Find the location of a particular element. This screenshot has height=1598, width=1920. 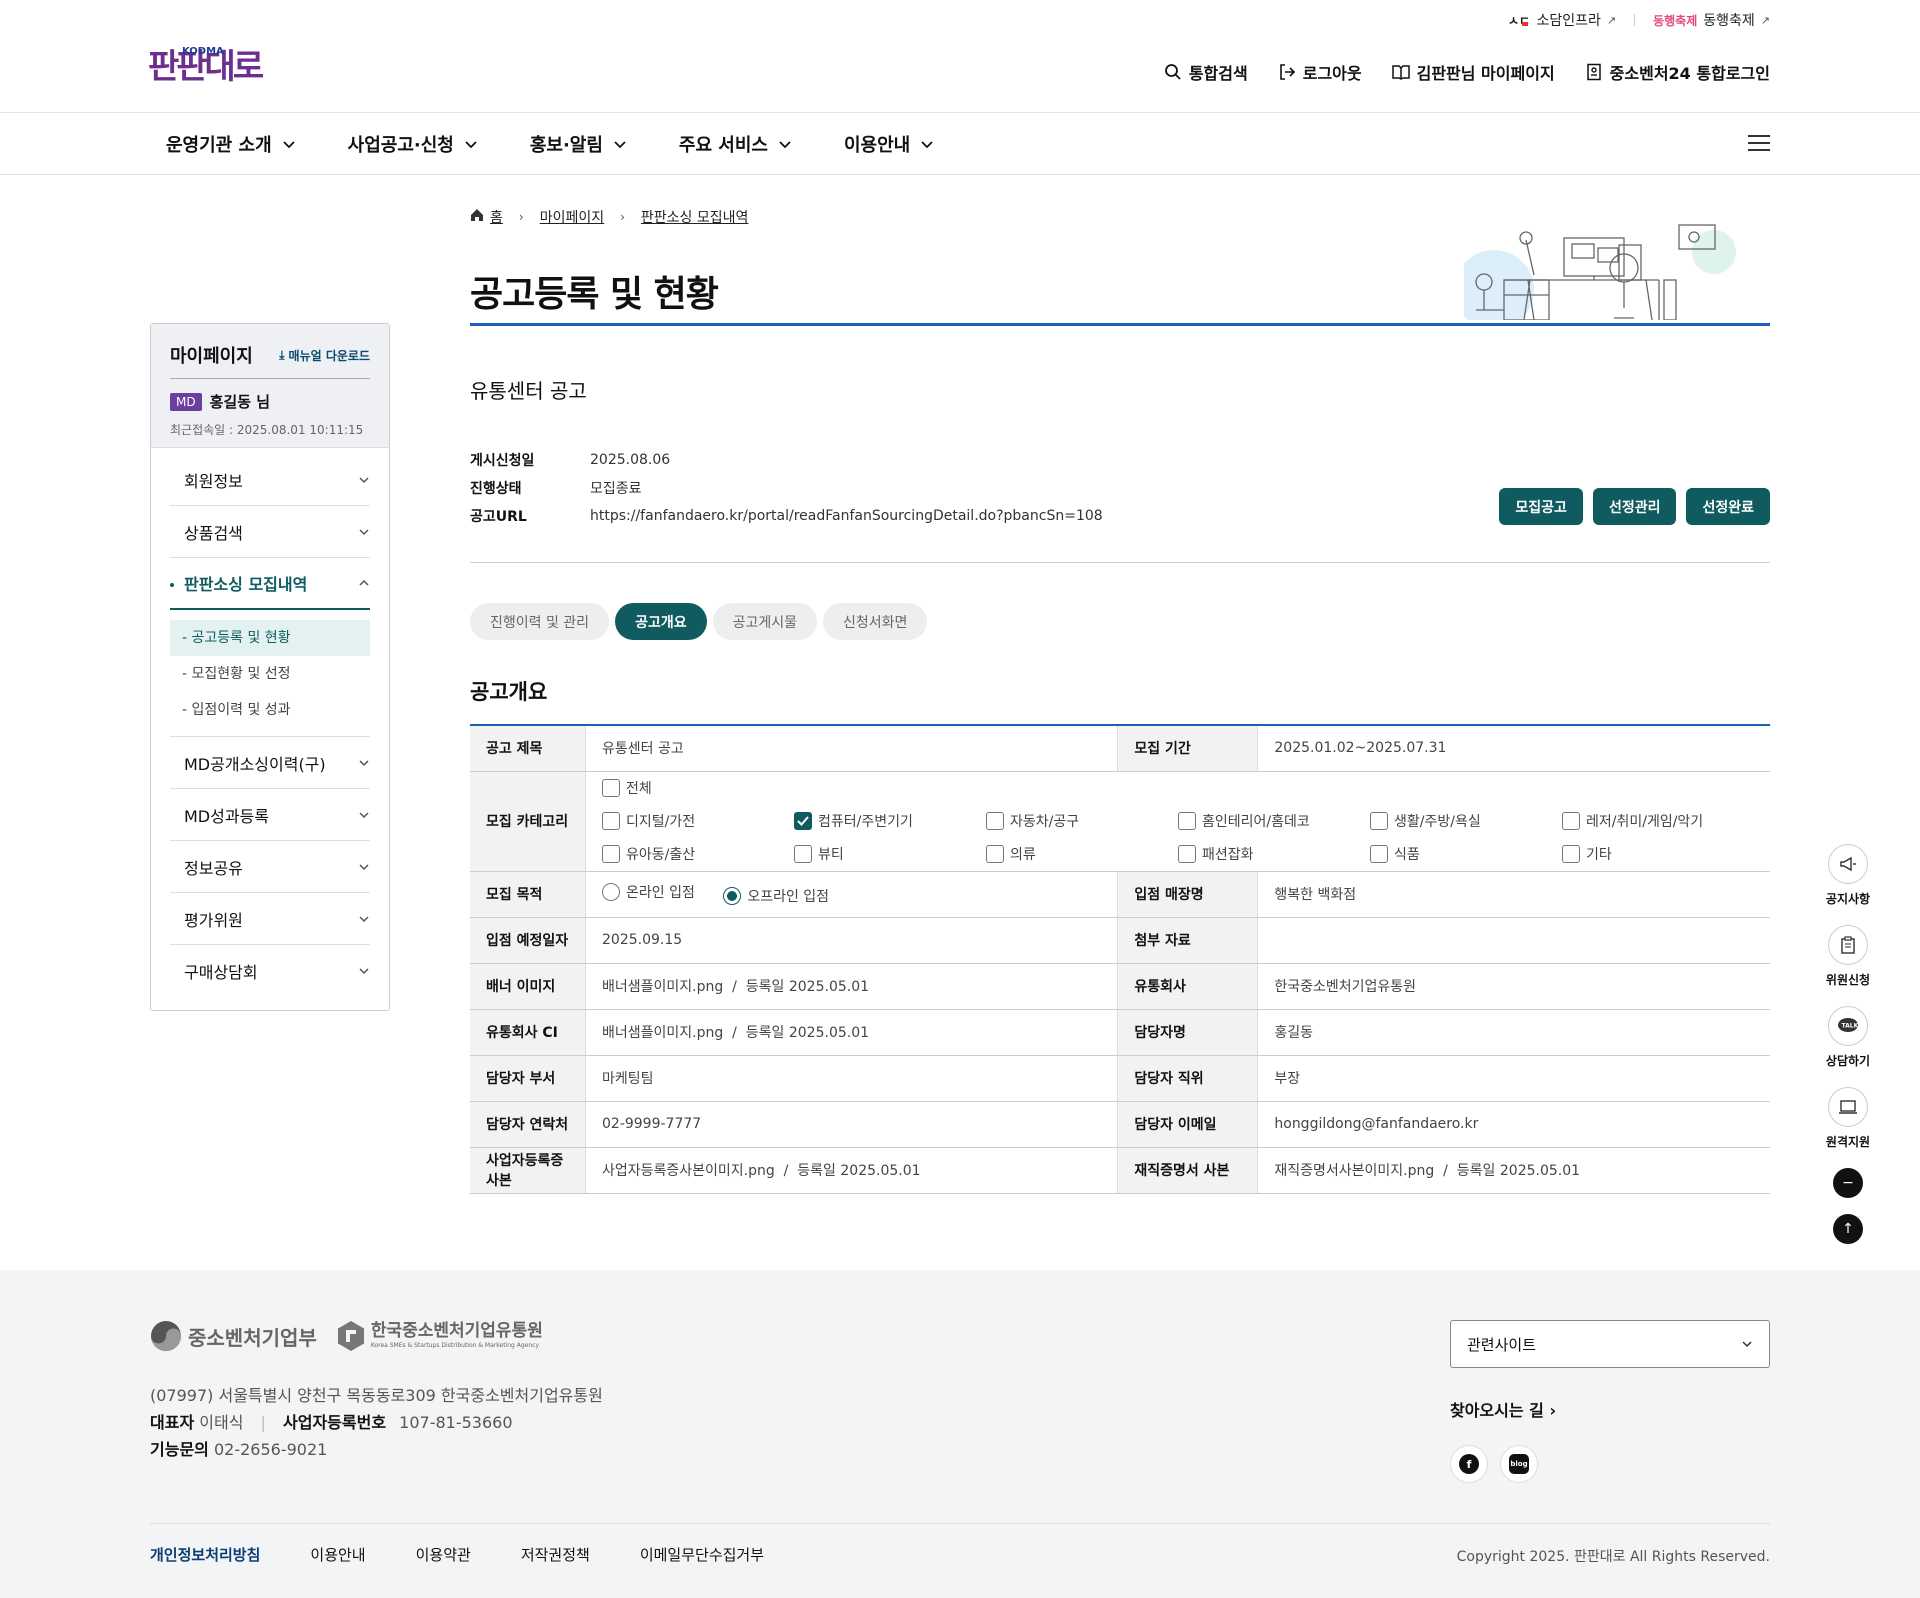

sodam-link: ㅅㄷ 소담인프라 ↗ is located at coordinates (1562, 20).